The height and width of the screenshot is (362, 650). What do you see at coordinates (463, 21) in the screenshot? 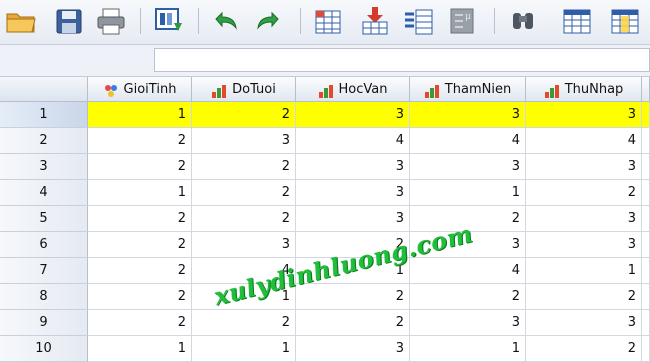
I see `run-descriptives-icon: μ` at bounding box center [463, 21].